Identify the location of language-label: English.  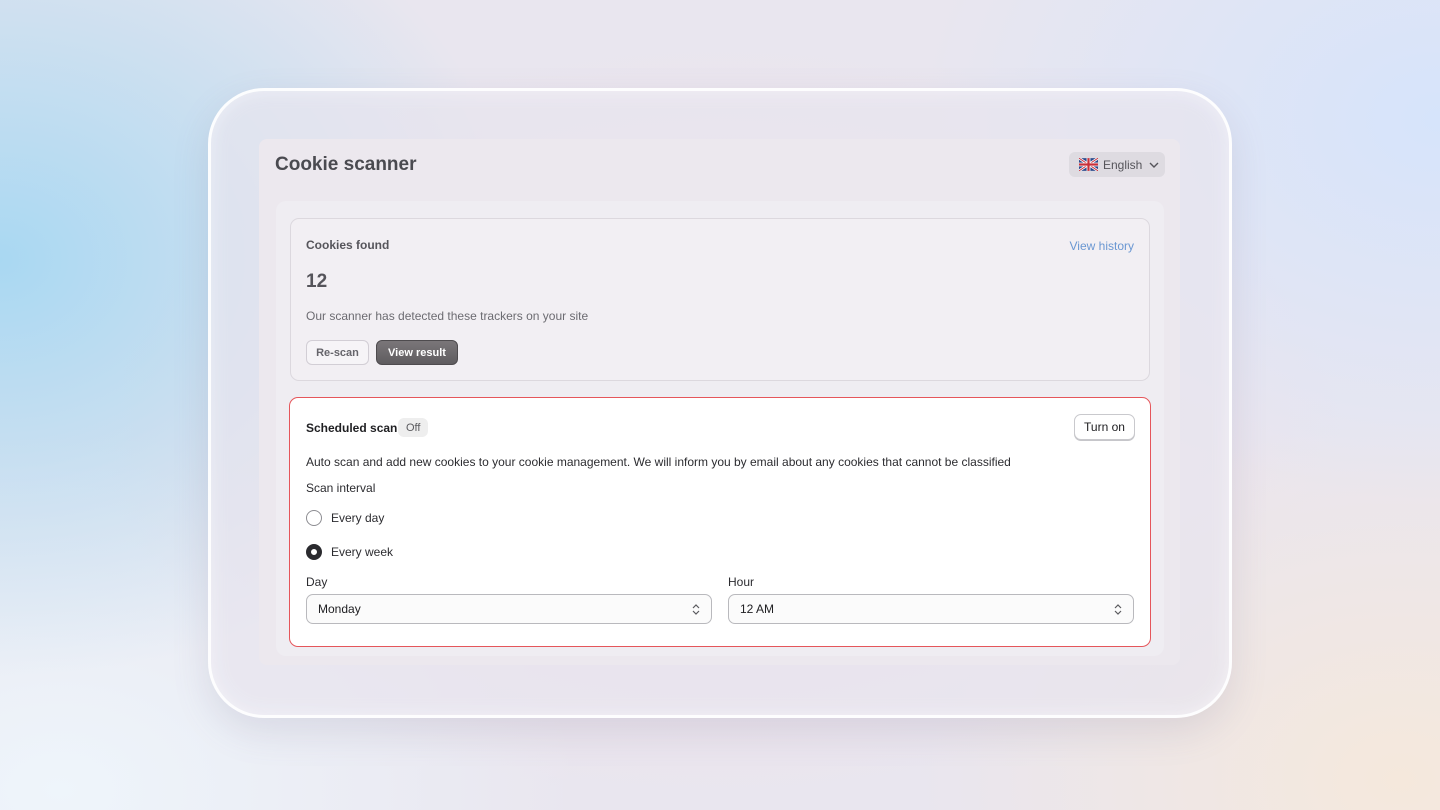
(1123, 164).